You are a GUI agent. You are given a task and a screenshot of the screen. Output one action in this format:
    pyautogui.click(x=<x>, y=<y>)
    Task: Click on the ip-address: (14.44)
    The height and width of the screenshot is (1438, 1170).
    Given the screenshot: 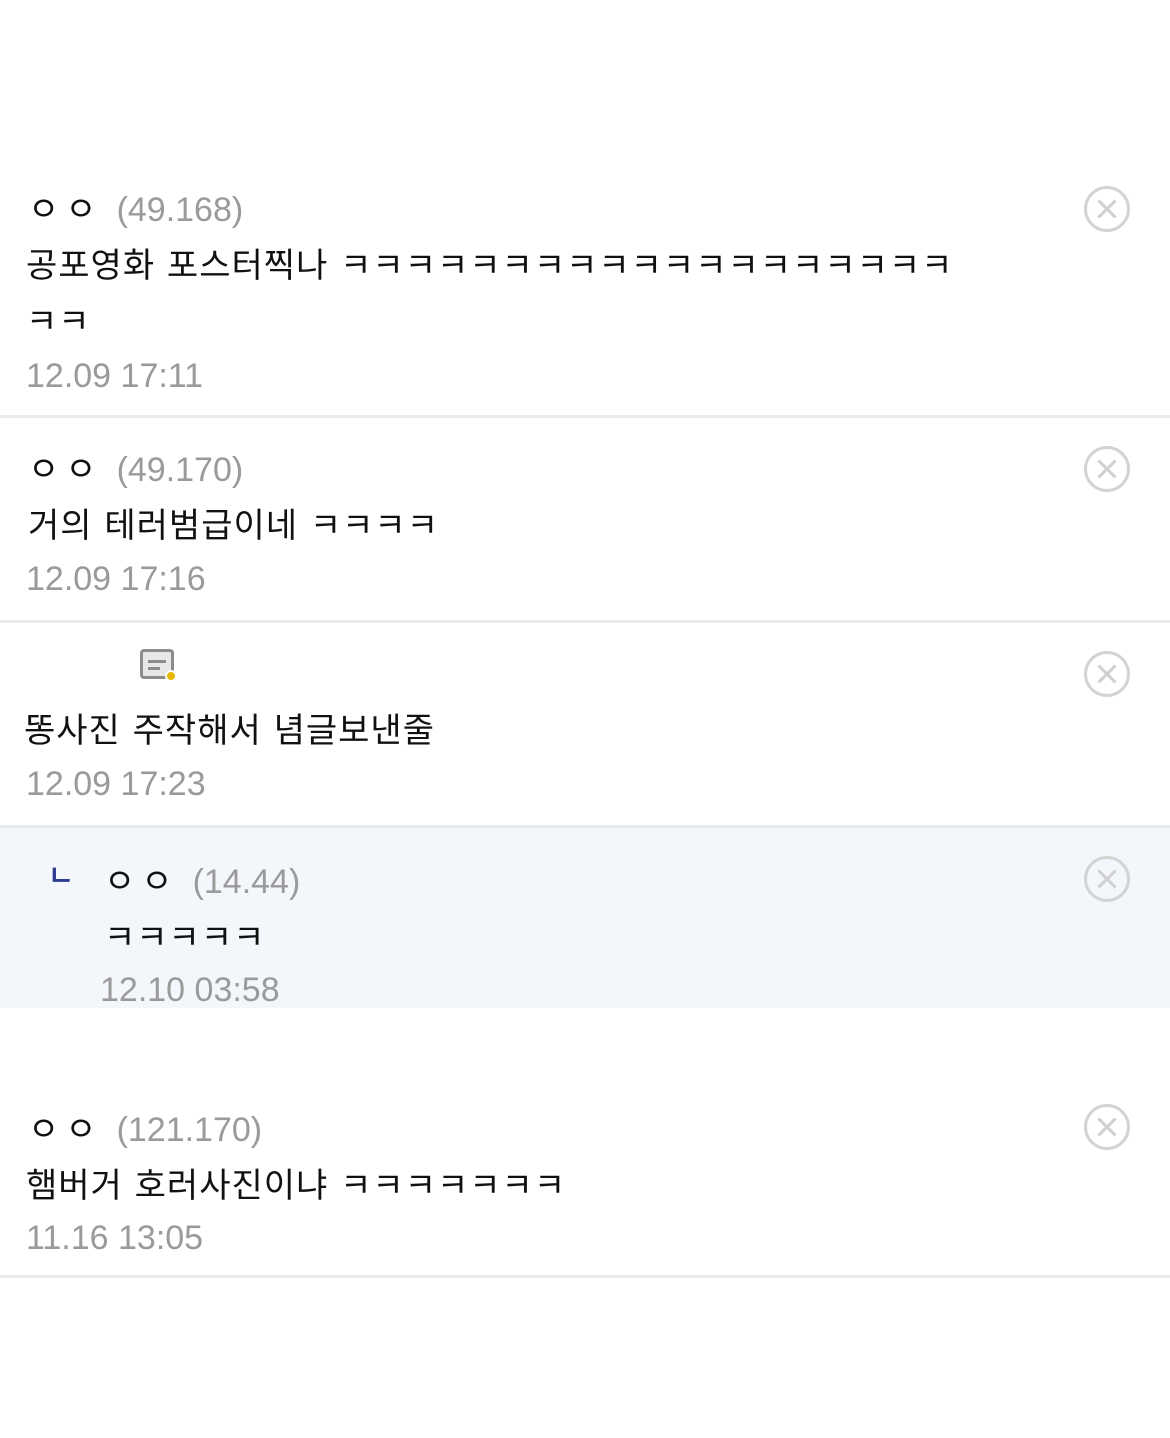 What is the action you would take?
    pyautogui.click(x=246, y=882)
    